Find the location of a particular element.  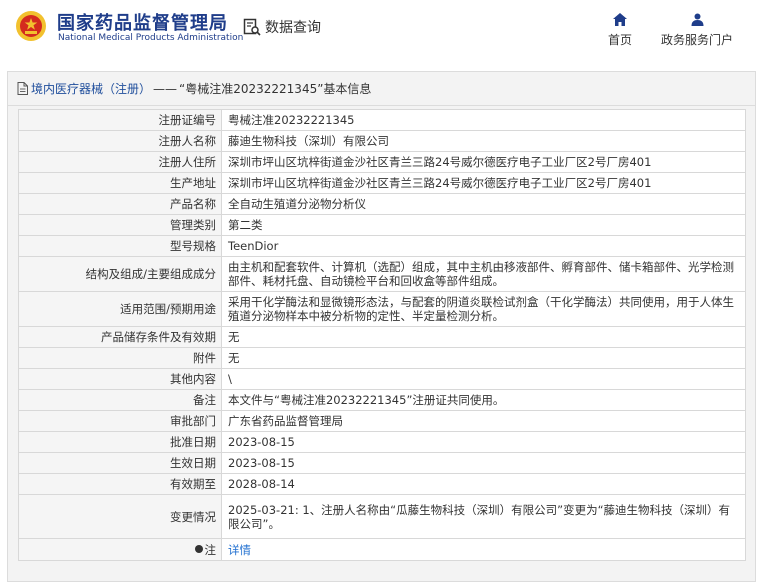

table-row: 生效日期 2023-08-15 is located at coordinates (382, 463).